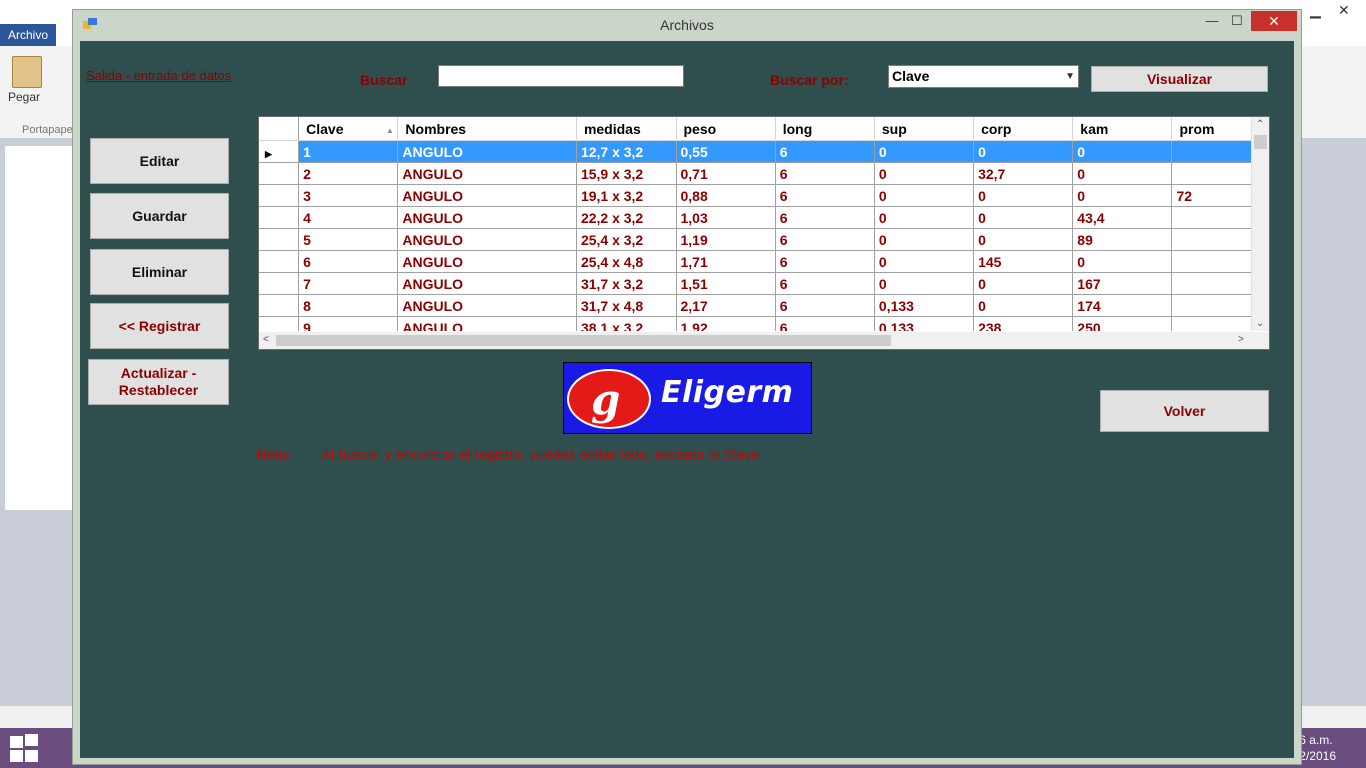  Describe the element at coordinates (348, 305) in the screenshot. I see `table-cell: 8` at that location.